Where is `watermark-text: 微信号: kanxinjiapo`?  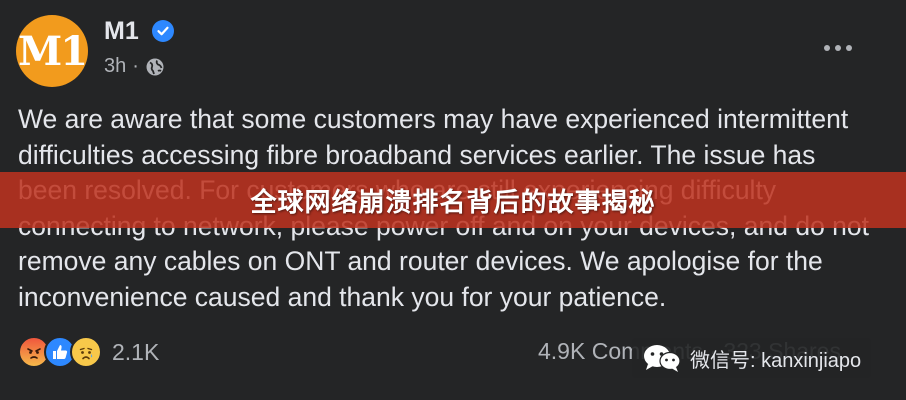 watermark-text: 微信号: kanxinjiapo is located at coordinates (776, 360).